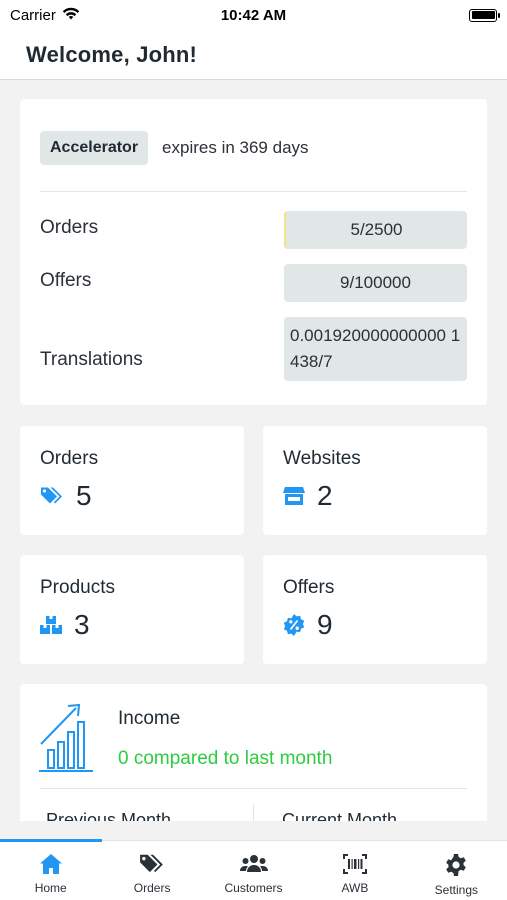  I want to click on stat-card-websites: Websites 2, so click(375, 480).